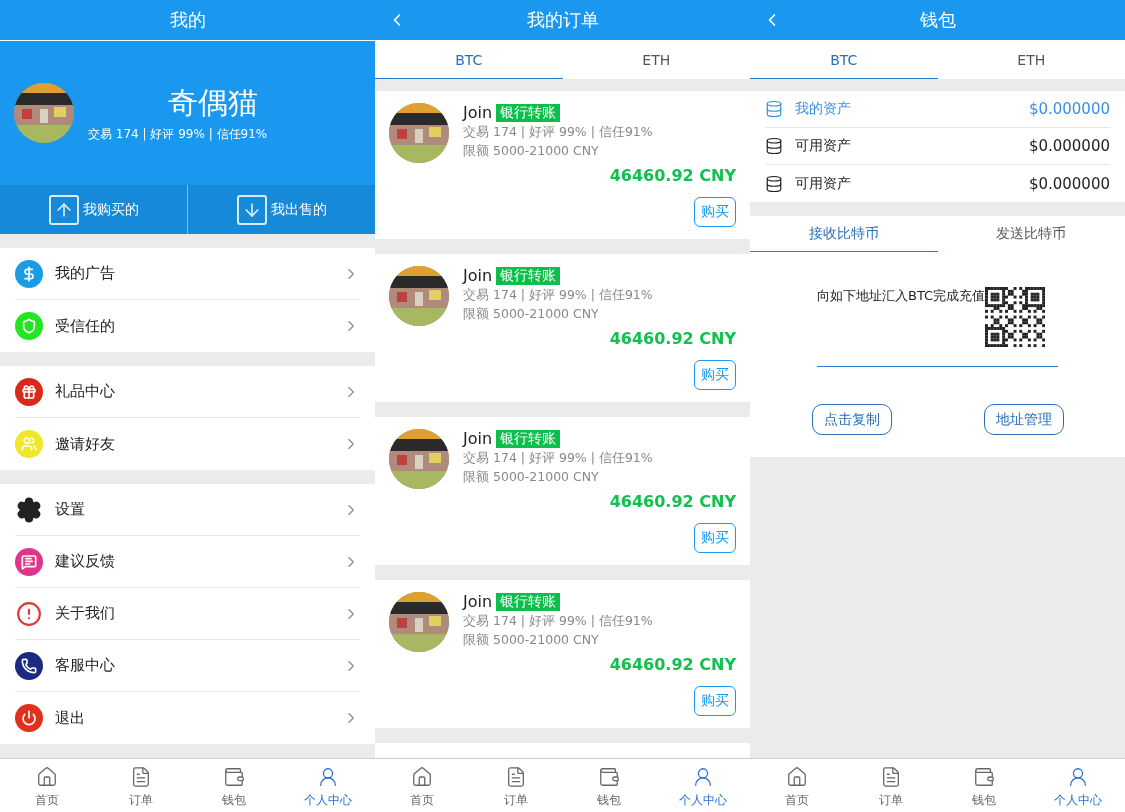 The image size is (1125, 812). What do you see at coordinates (187, 274) in the screenshot?
I see `menu-item: 我的广告` at bounding box center [187, 274].